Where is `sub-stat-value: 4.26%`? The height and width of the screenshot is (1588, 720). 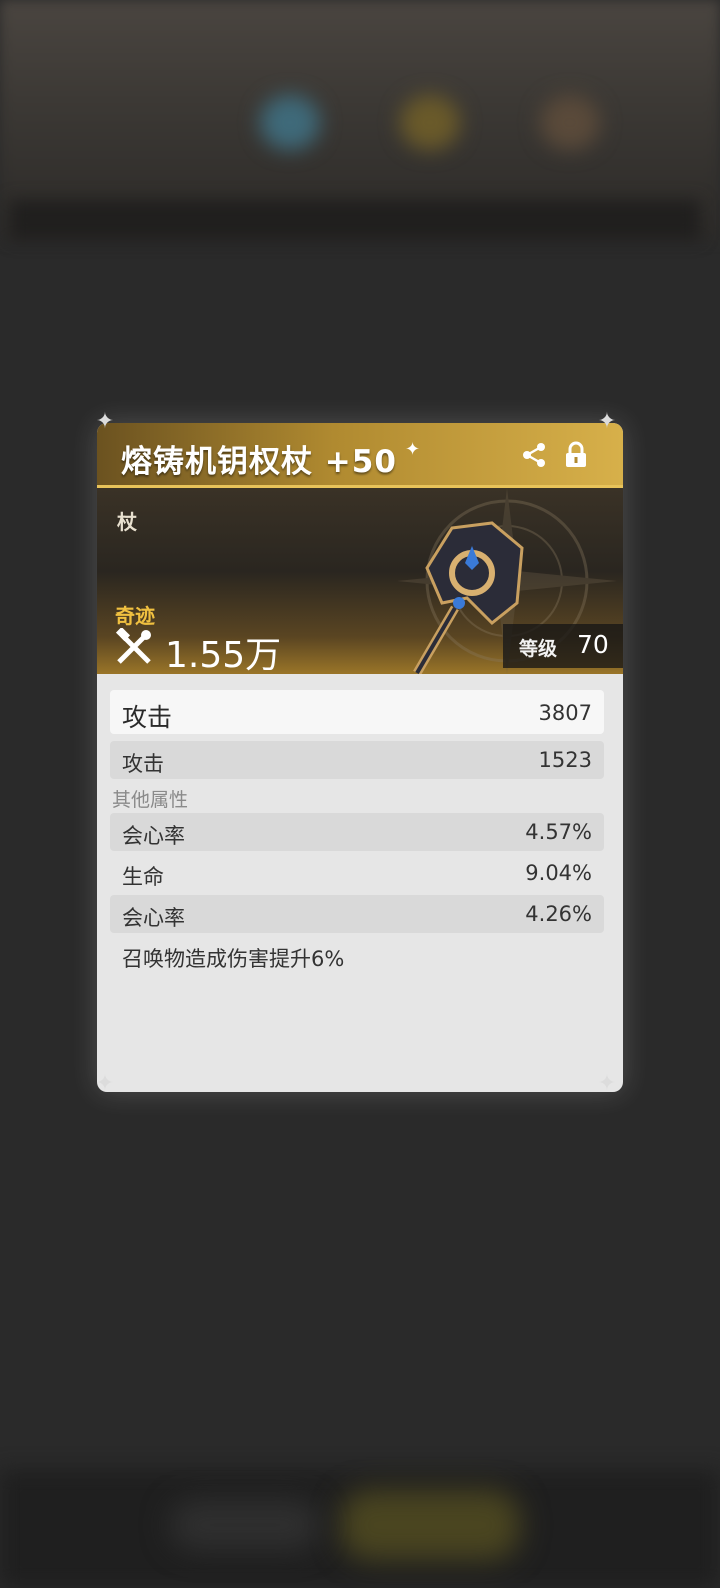
sub-stat-value: 4.26% is located at coordinates (558, 914).